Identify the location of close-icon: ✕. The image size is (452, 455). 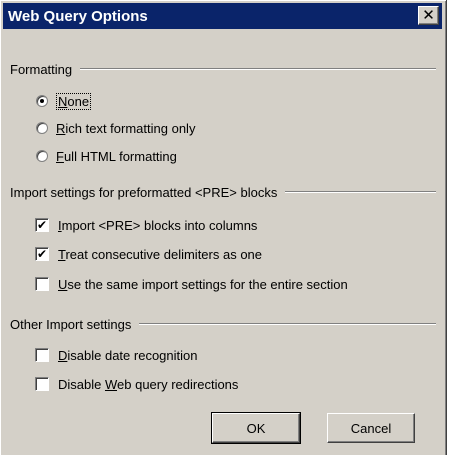
(428, 15).